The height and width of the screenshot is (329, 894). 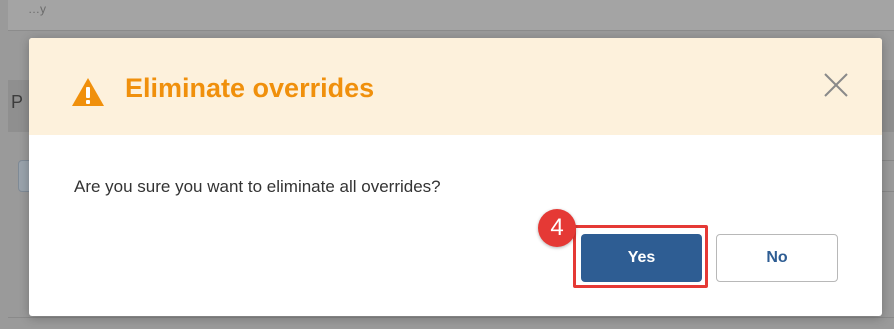 What do you see at coordinates (37, 9) in the screenshot?
I see `background-top-row-text: …y` at bounding box center [37, 9].